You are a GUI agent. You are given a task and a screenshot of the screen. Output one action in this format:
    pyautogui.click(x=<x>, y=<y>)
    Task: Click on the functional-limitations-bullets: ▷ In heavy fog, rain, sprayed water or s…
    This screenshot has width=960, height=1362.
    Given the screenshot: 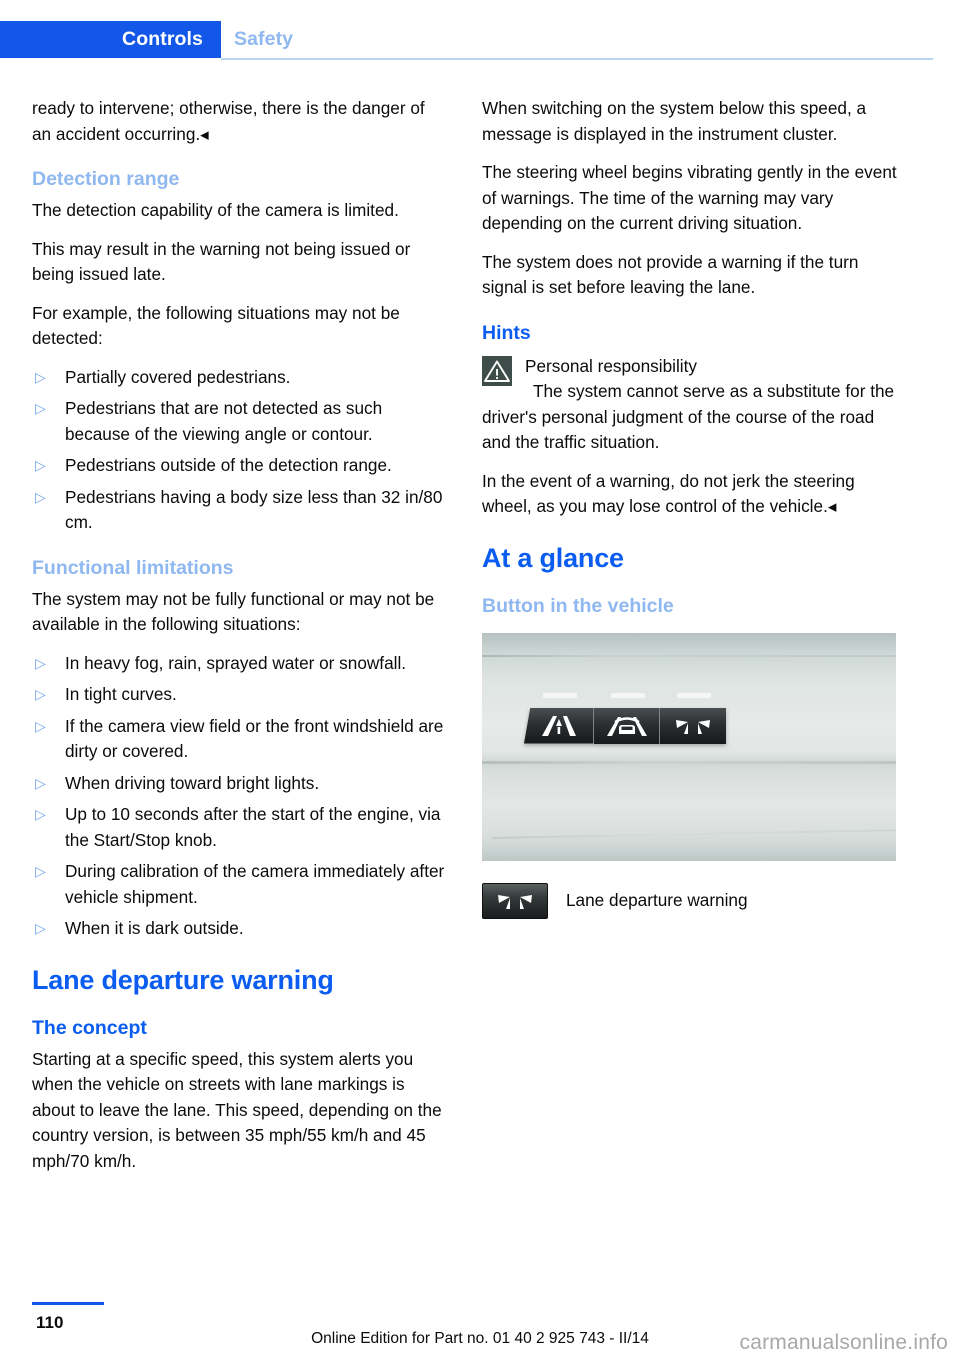 What is the action you would take?
    pyautogui.click(x=240, y=796)
    